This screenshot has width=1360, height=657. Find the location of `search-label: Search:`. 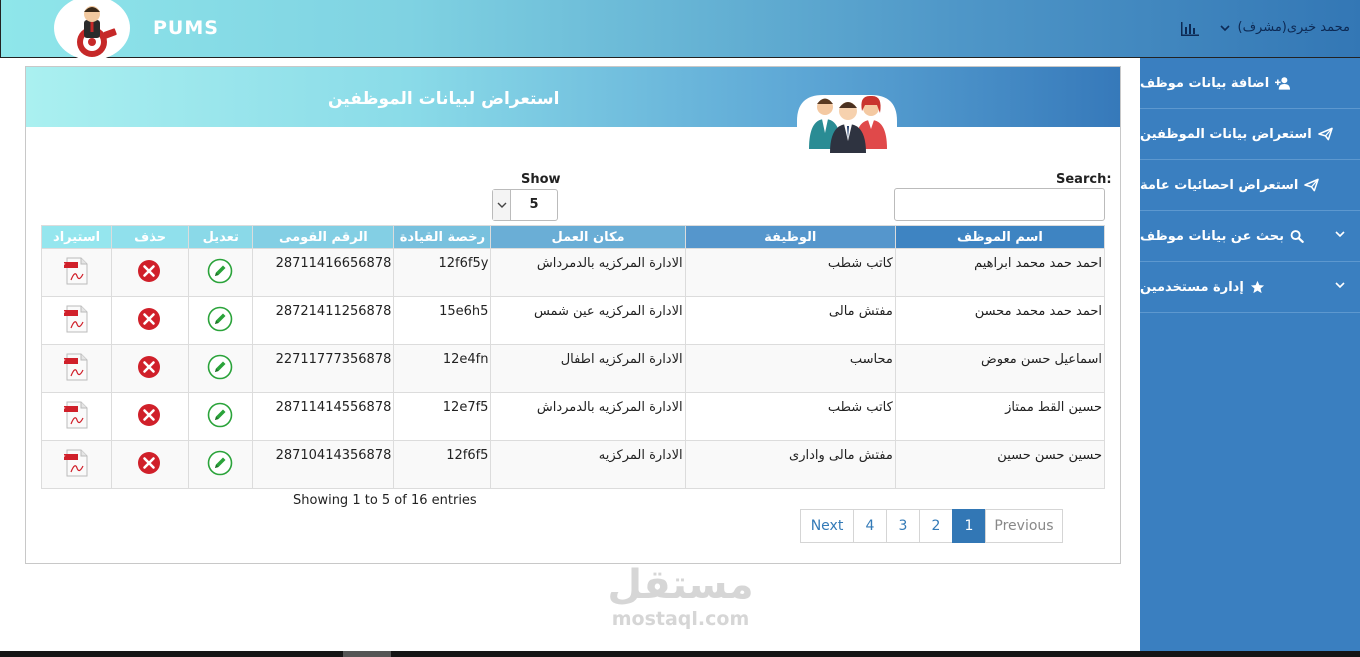

search-label: Search: is located at coordinates (1084, 179).